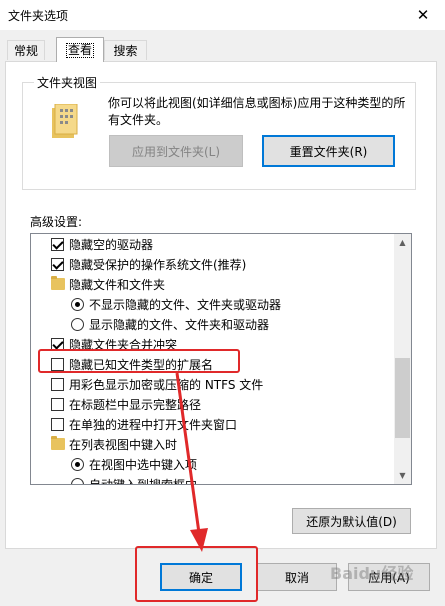  I want to click on tab-label: 搜索, so click(125, 51).